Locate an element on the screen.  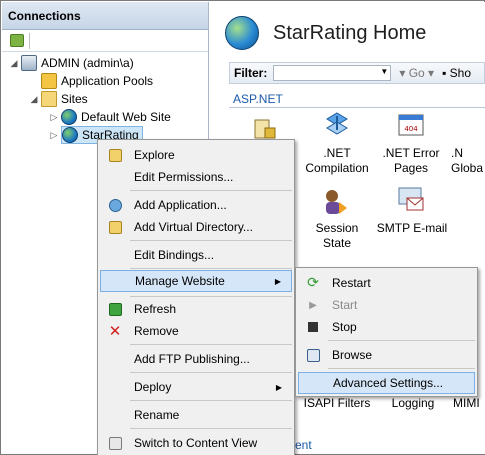
go-button: ▾ Go ▾ is located at coordinates (416, 73).